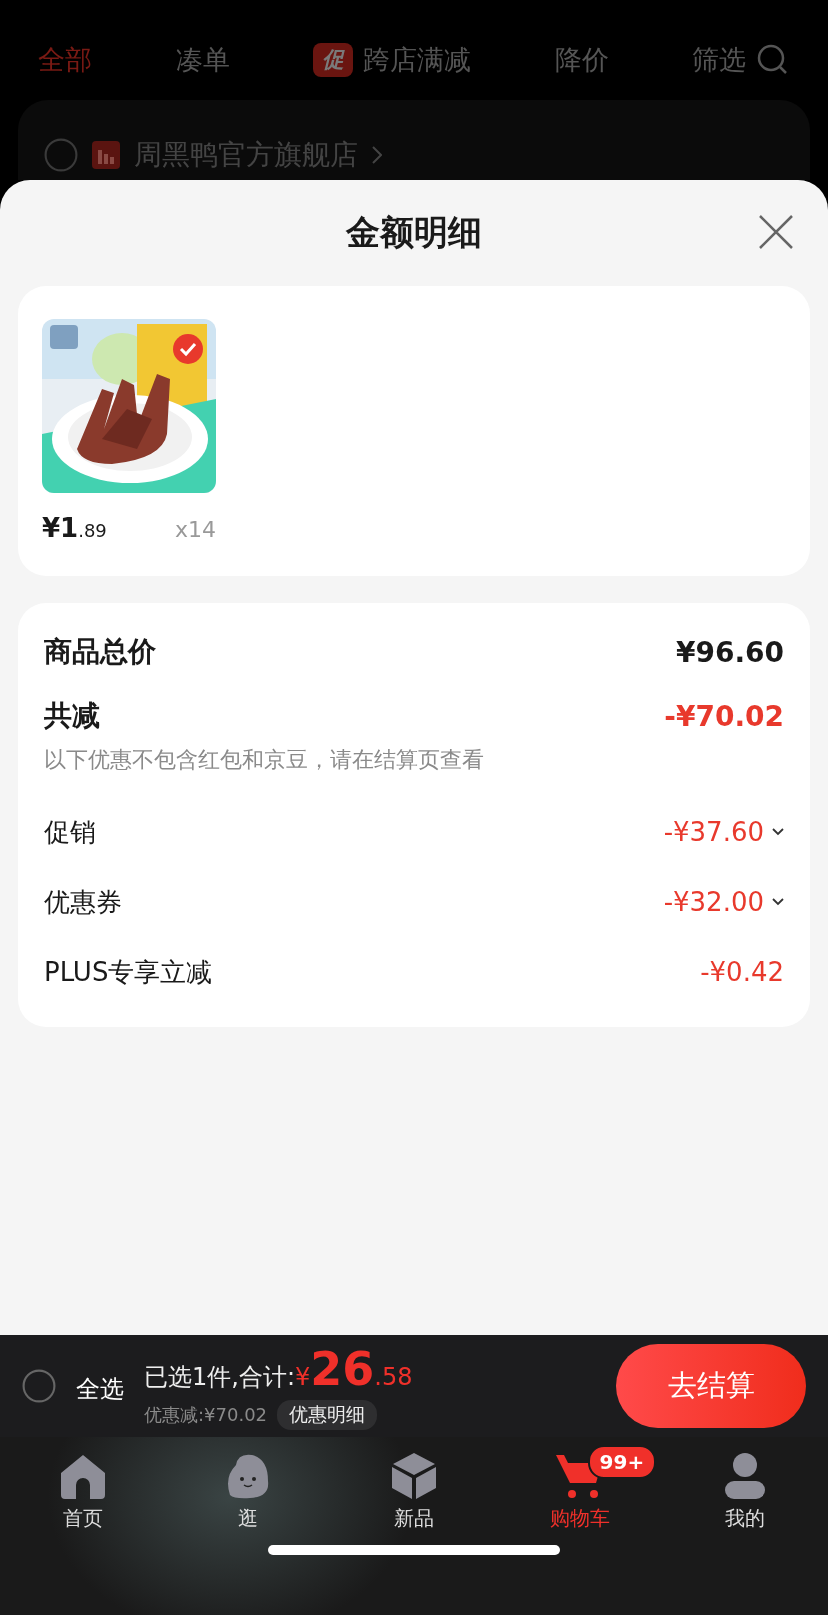  What do you see at coordinates (377, 155) in the screenshot?
I see `chevron-right-icon` at bounding box center [377, 155].